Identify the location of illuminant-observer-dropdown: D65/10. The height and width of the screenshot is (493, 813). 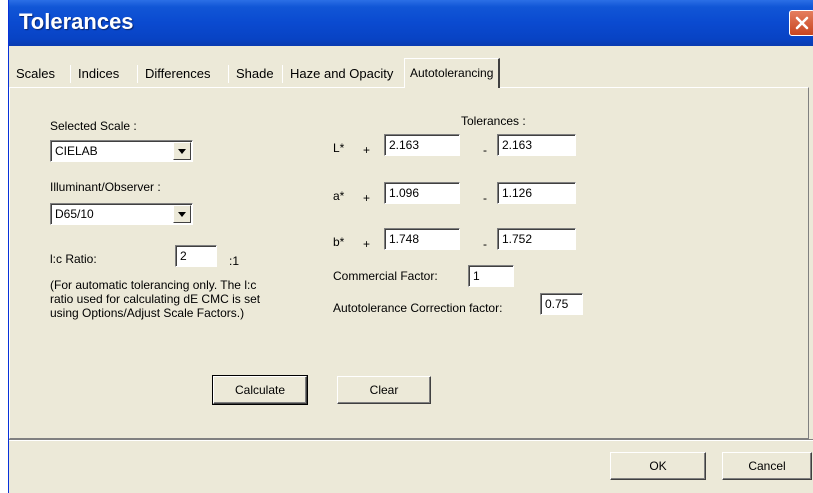
(121, 214).